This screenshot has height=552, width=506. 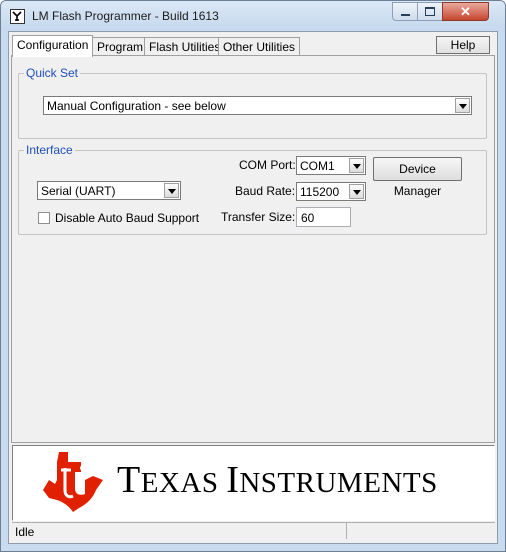 I want to click on disable-auto-baud-label: Disable Auto Baud Support, so click(x=127, y=218).